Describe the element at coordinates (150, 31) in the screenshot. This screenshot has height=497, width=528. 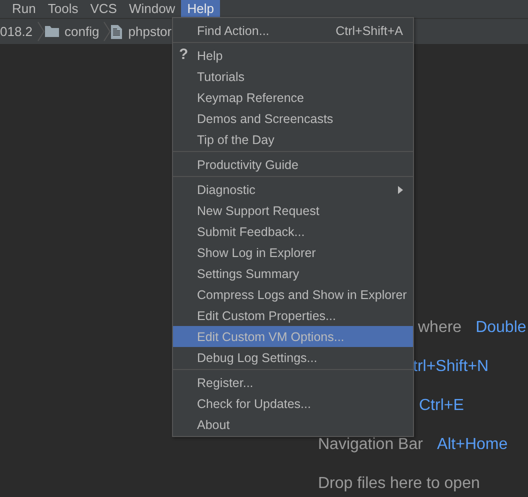
I see `breadcrumb-item: phpstor` at that location.